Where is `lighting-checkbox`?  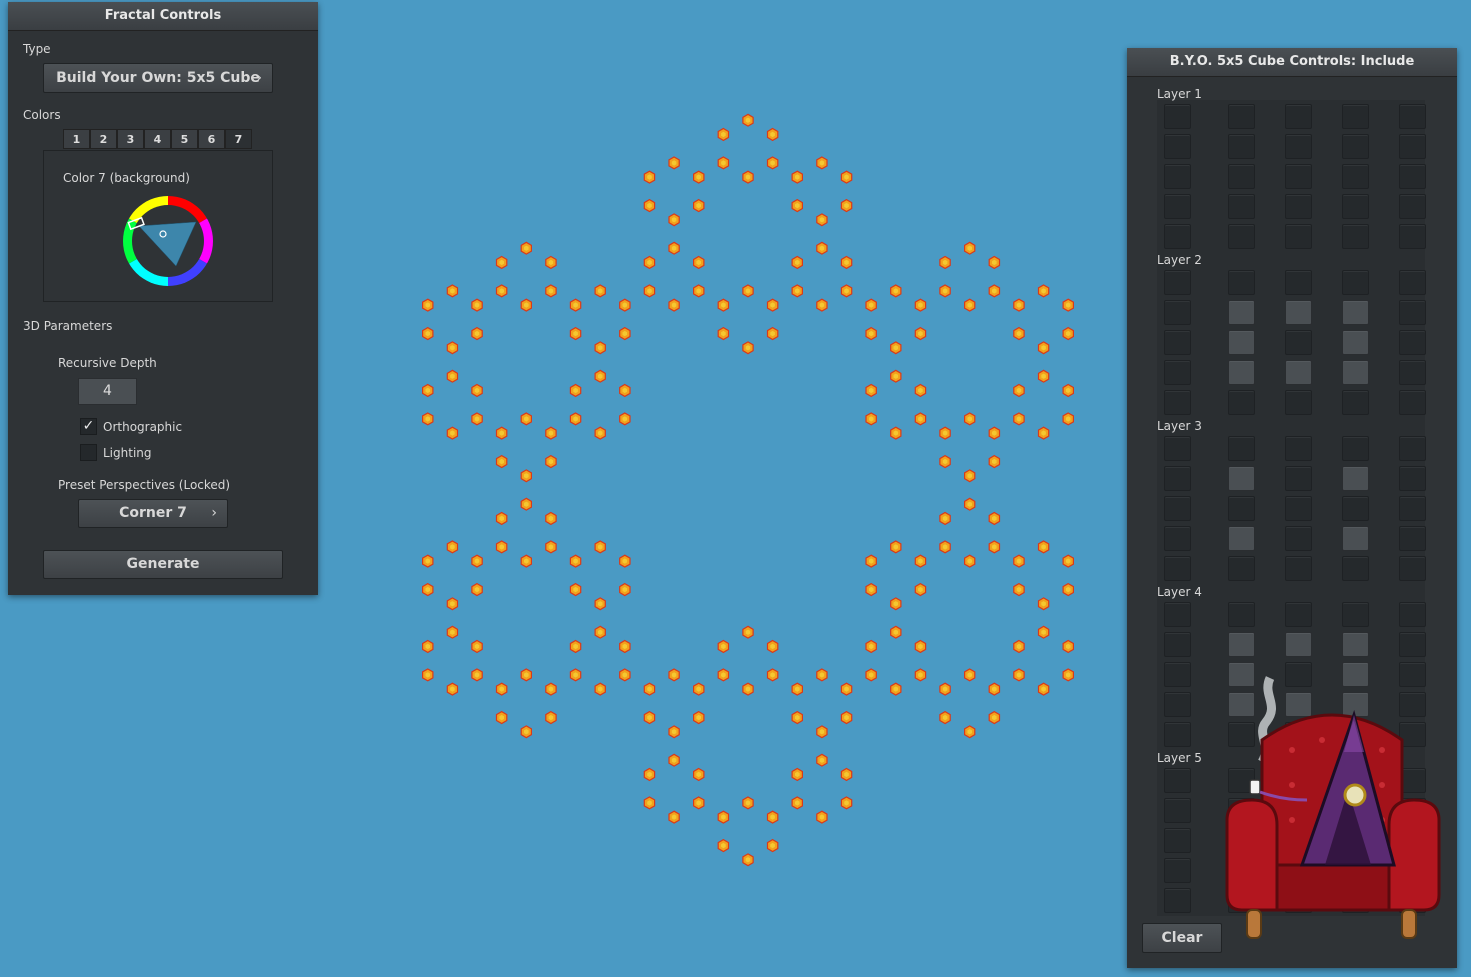 lighting-checkbox is located at coordinates (88, 452).